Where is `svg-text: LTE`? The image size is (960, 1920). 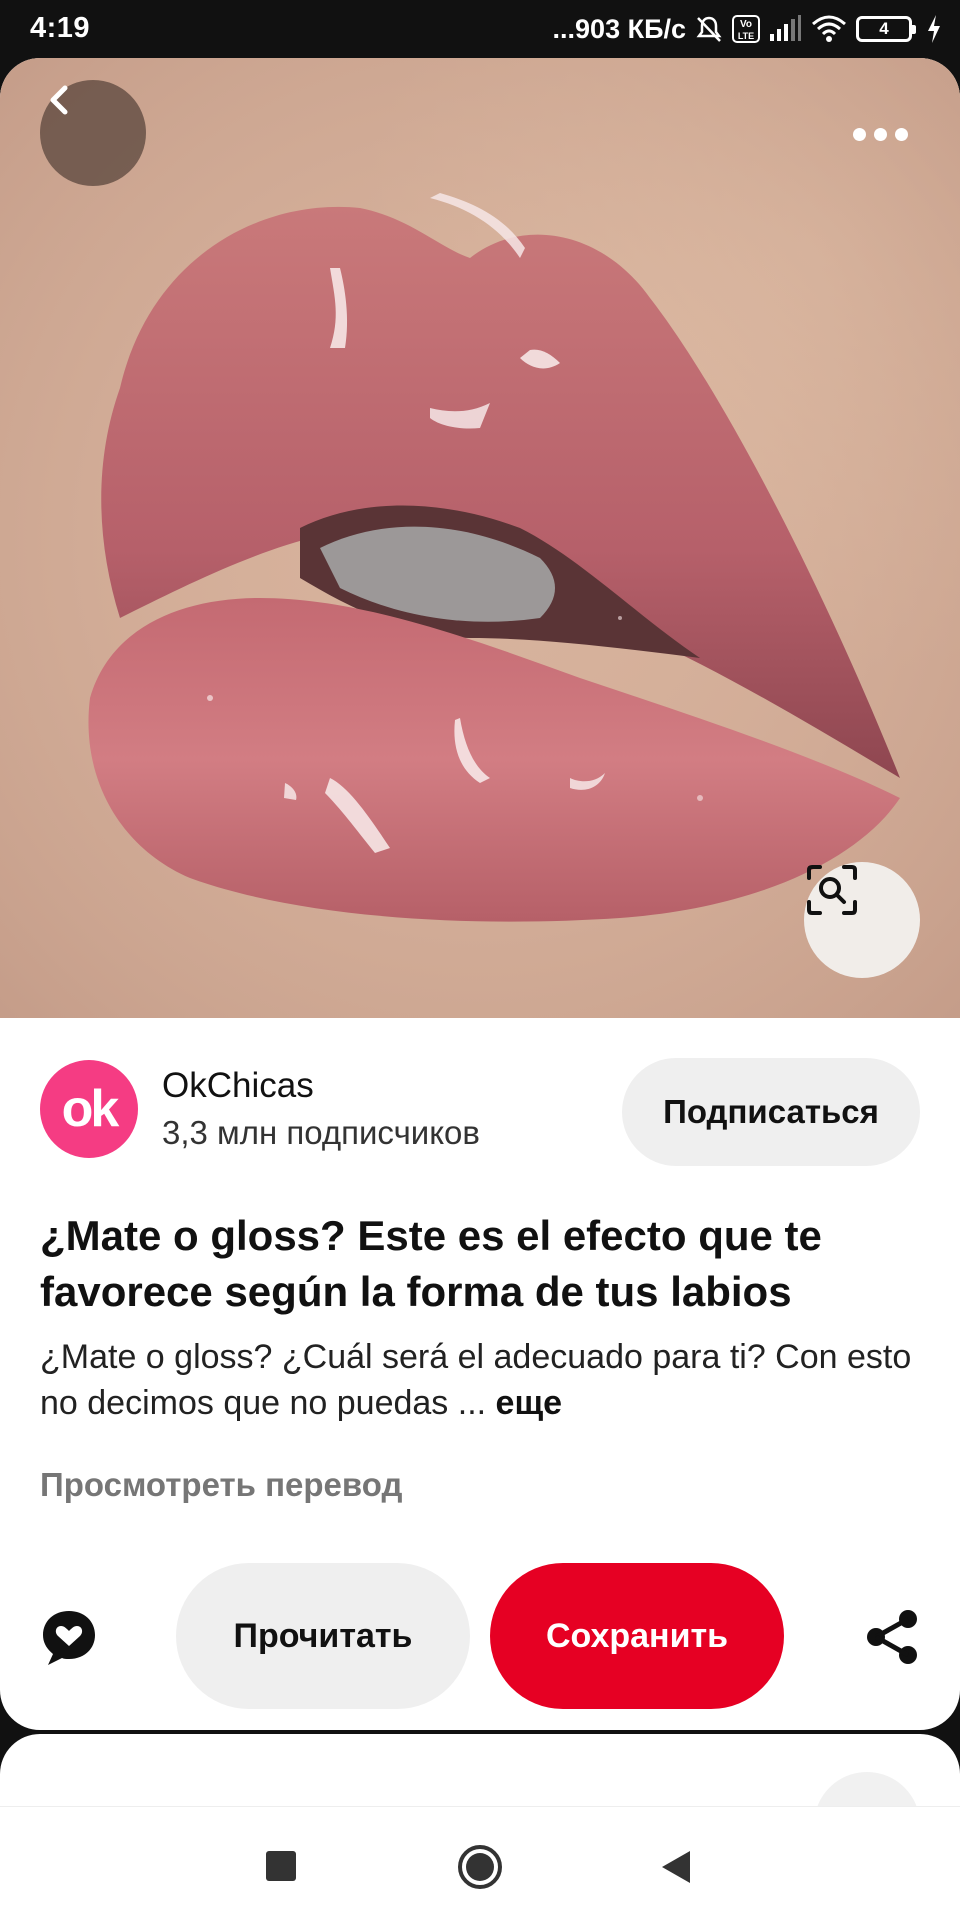
svg-text: LTE is located at coordinates (746, 36).